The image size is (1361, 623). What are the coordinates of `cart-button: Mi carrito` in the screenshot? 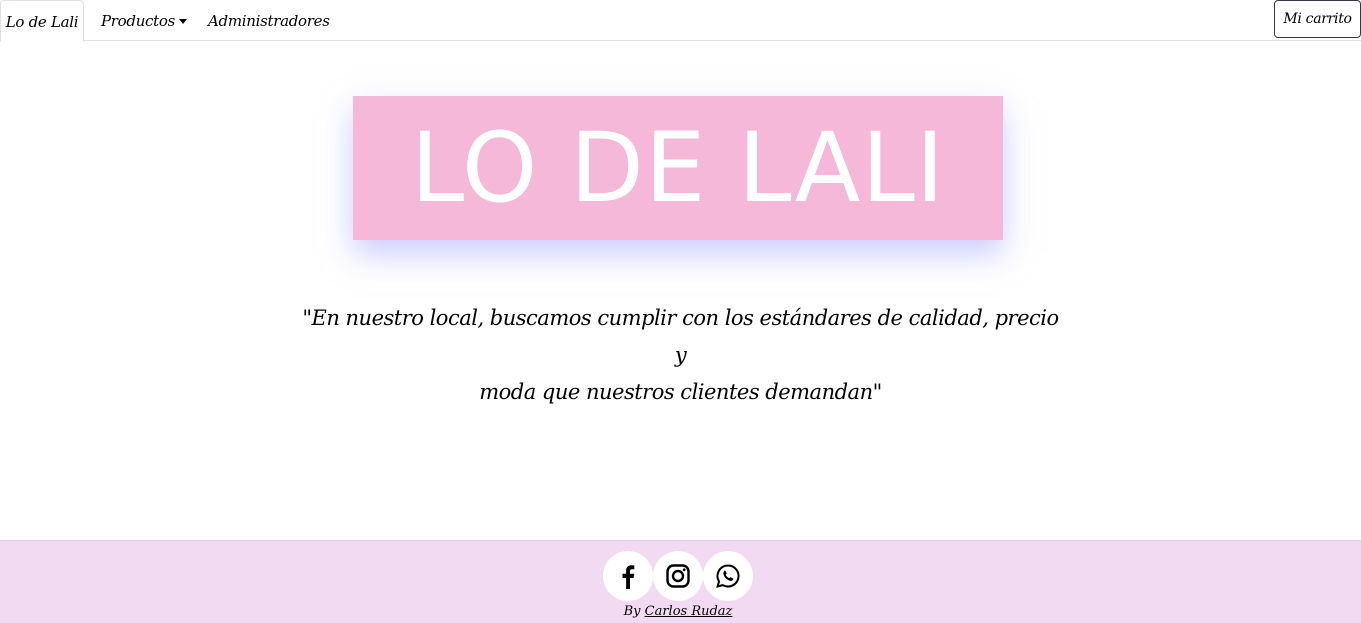 It's located at (1317, 19).